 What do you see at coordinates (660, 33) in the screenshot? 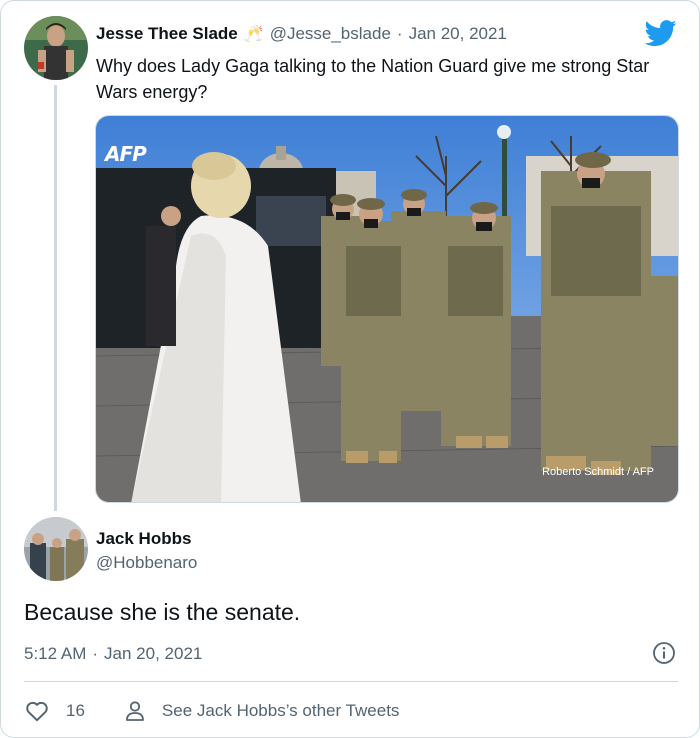
I see `twitter-bird-icon` at bounding box center [660, 33].